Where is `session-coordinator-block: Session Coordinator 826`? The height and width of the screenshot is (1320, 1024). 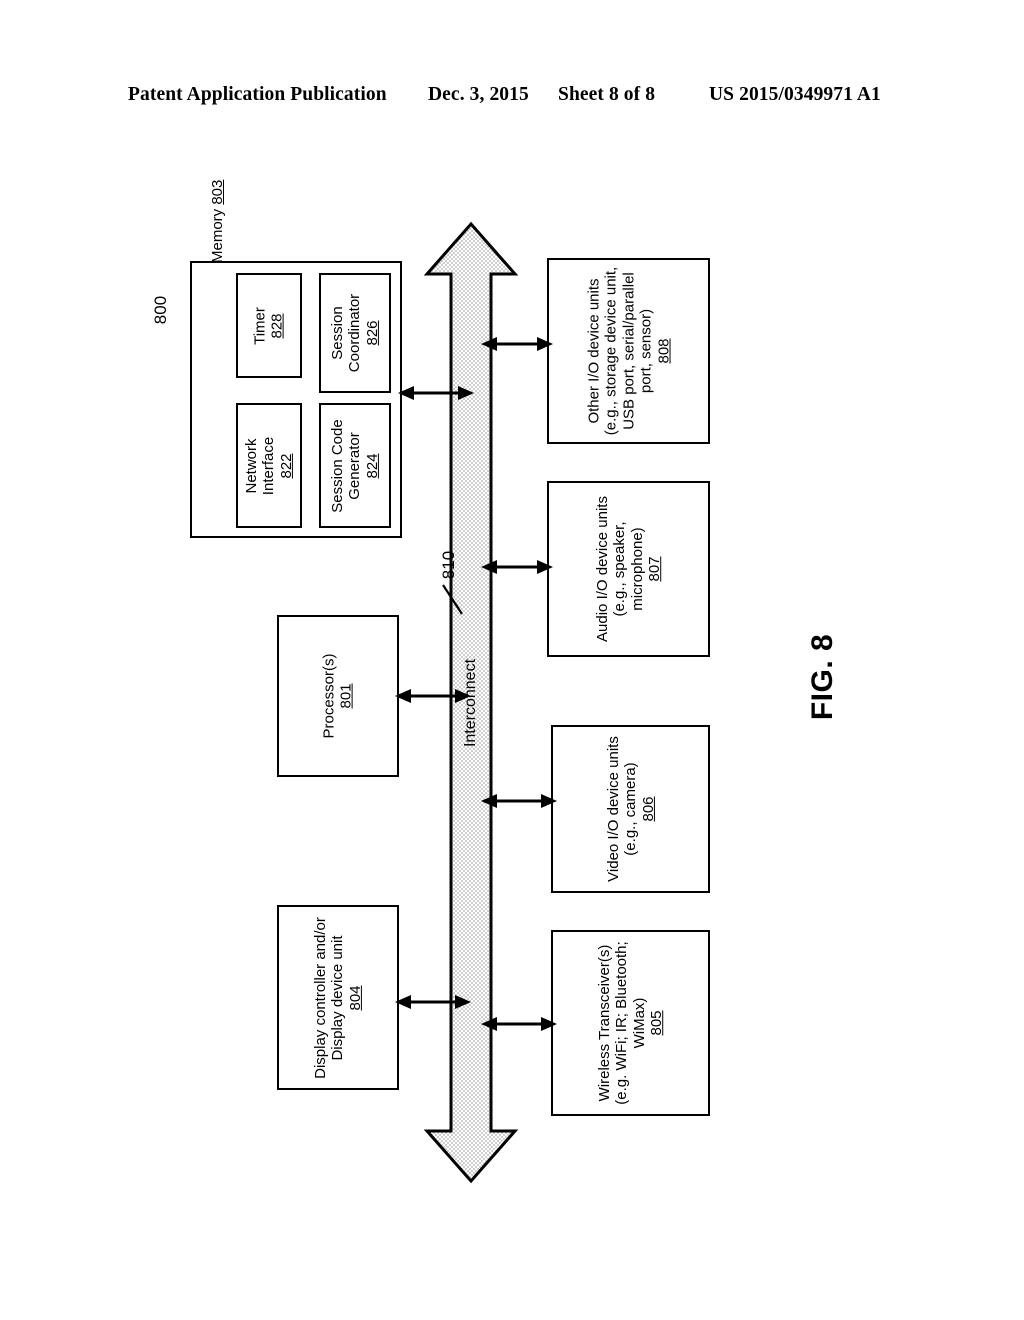 session-coordinator-block: Session Coordinator 826 is located at coordinates (355, 333).